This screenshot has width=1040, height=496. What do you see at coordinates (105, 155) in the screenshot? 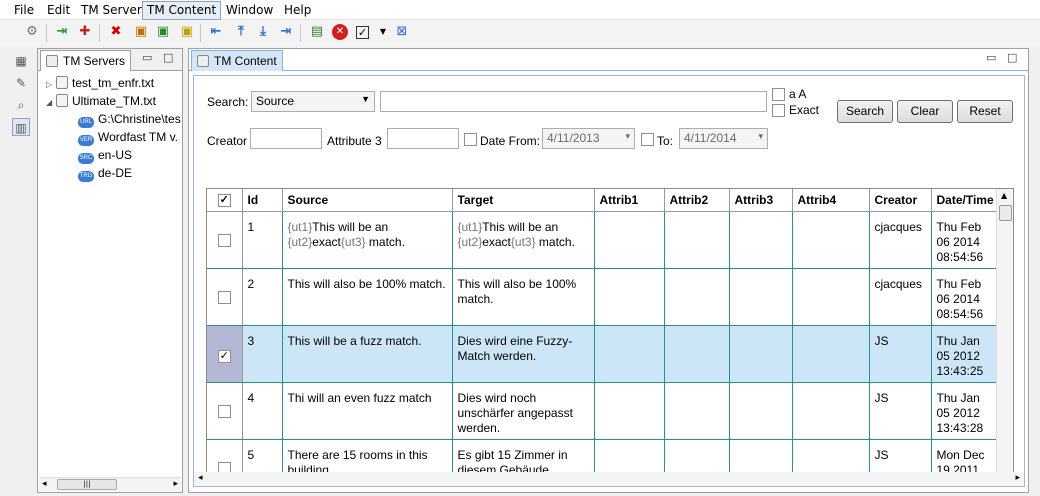
I see `tree-item-source-lang: SRC en-US` at bounding box center [105, 155].